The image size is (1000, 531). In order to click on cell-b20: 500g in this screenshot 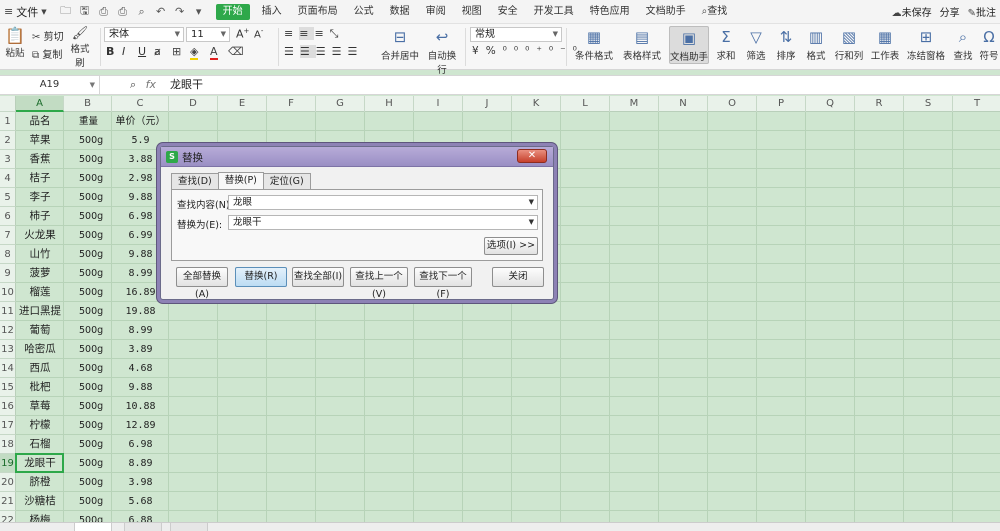, I will do `click(88, 482)`.